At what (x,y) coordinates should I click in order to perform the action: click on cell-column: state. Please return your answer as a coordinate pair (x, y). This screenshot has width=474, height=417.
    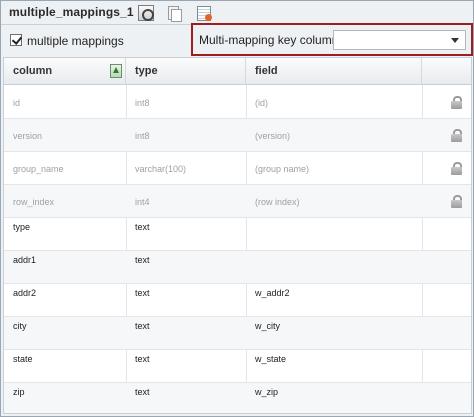
    Looking at the image, I should click on (23, 359).